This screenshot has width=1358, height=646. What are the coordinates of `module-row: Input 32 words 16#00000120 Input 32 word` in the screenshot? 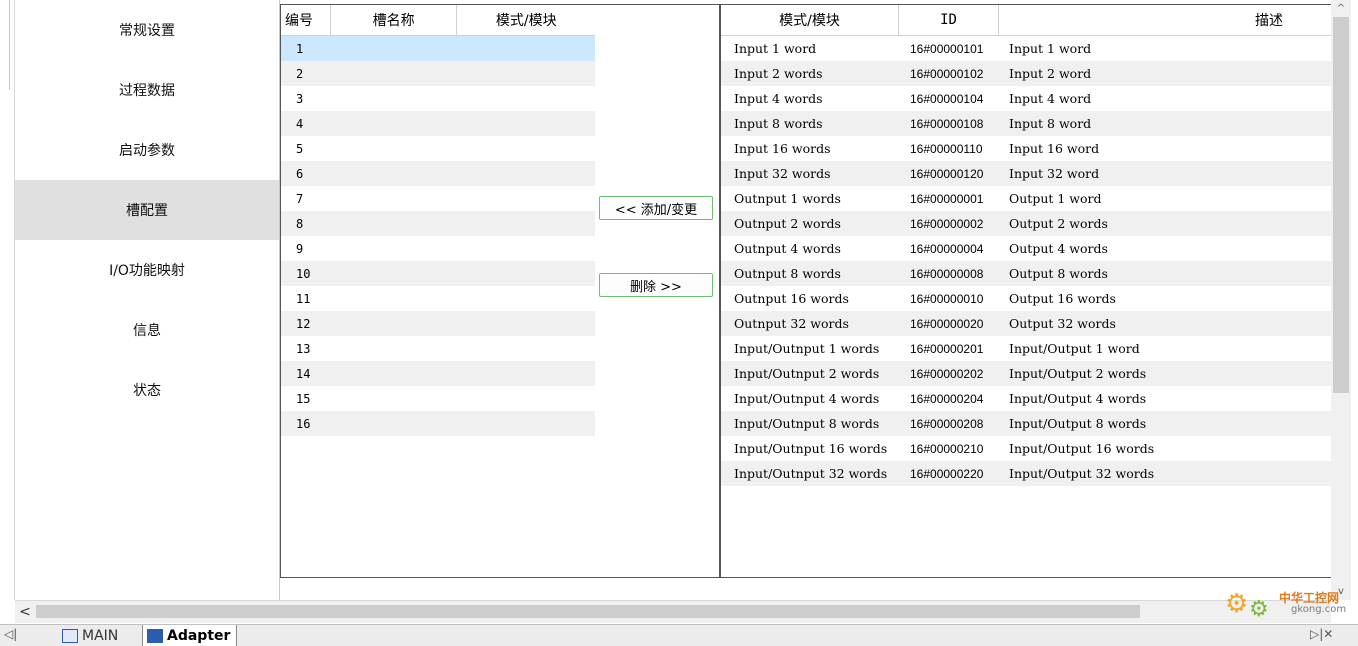 It's located at (1026, 173).